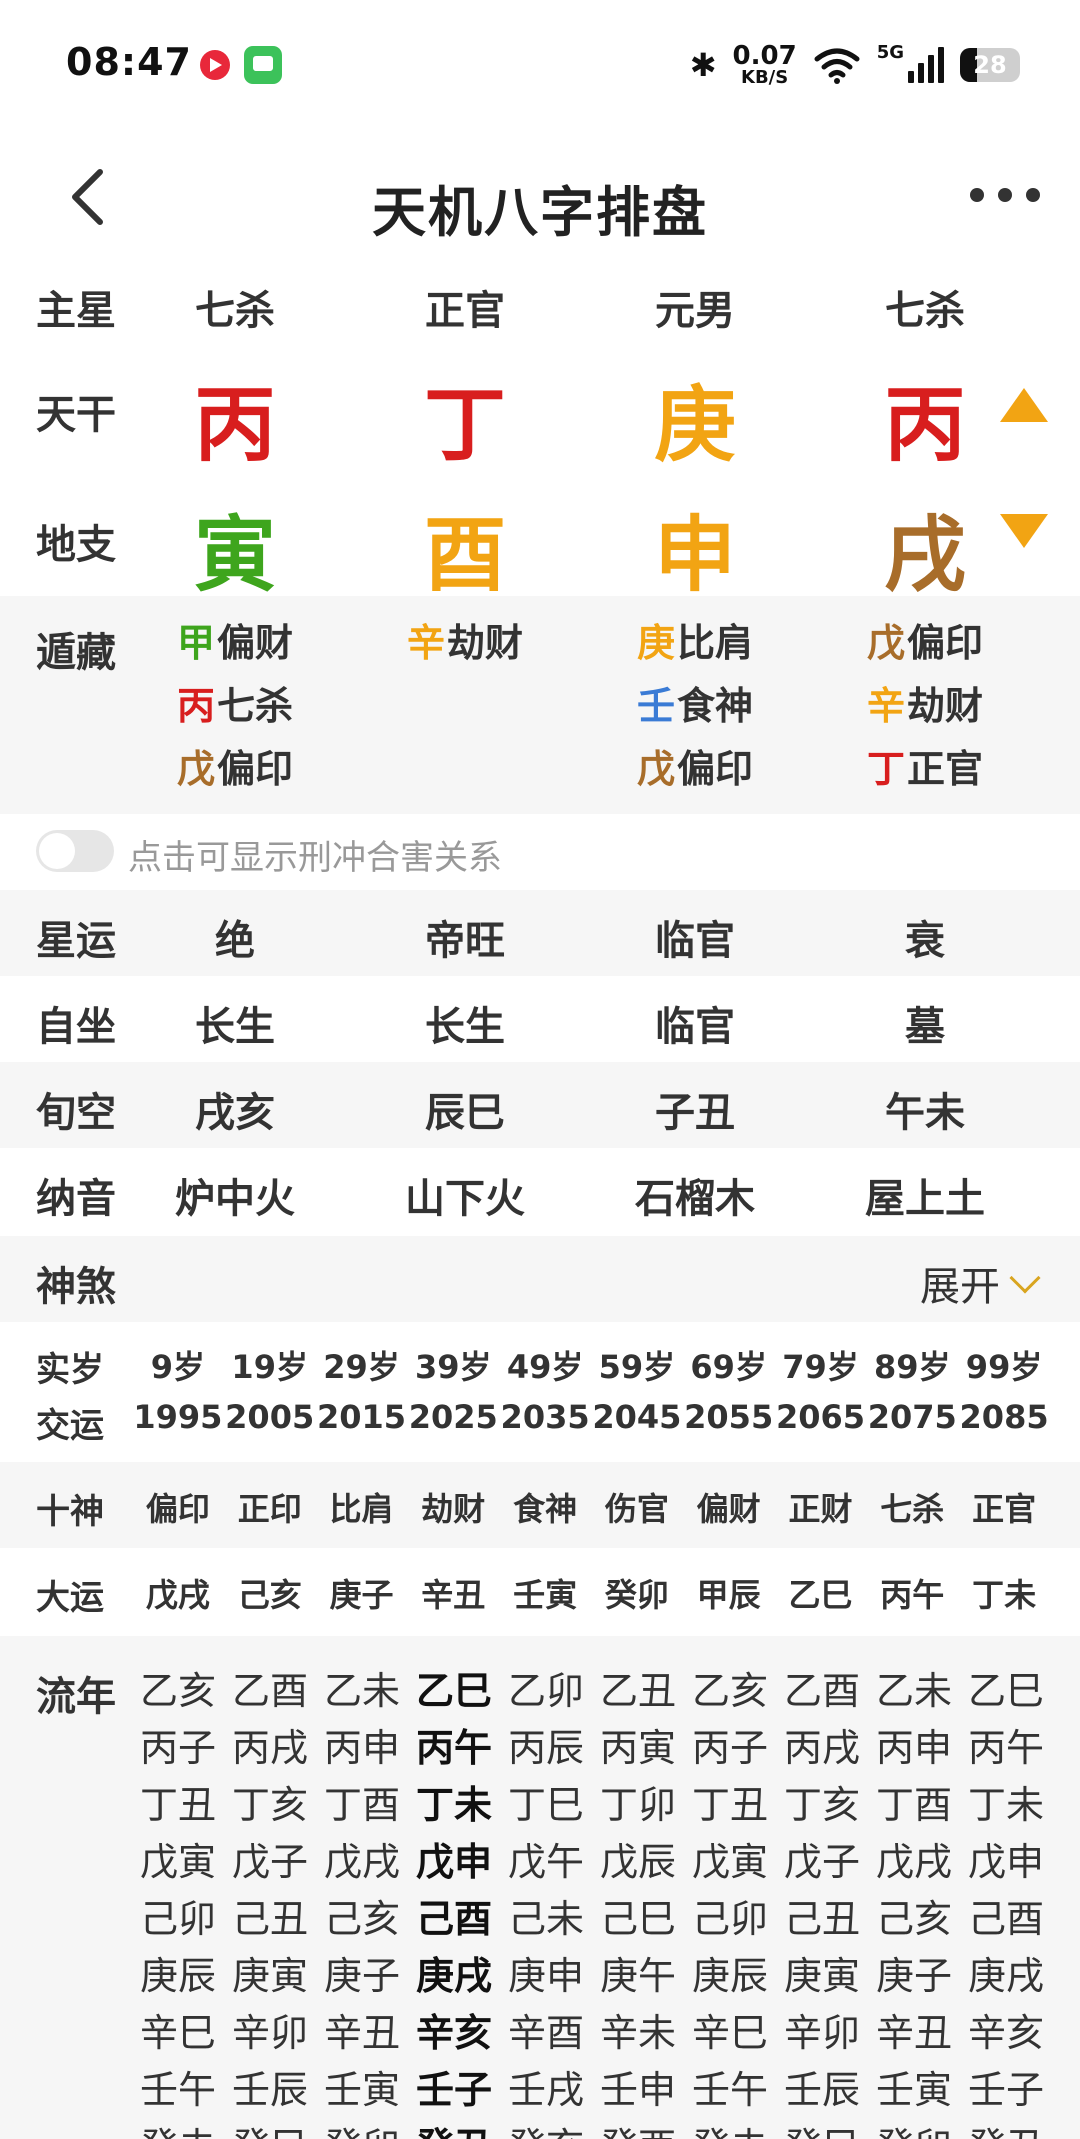 The width and height of the screenshot is (1080, 2139). Describe the element at coordinates (75, 851) in the screenshot. I see `relations-toggle-switch` at that location.